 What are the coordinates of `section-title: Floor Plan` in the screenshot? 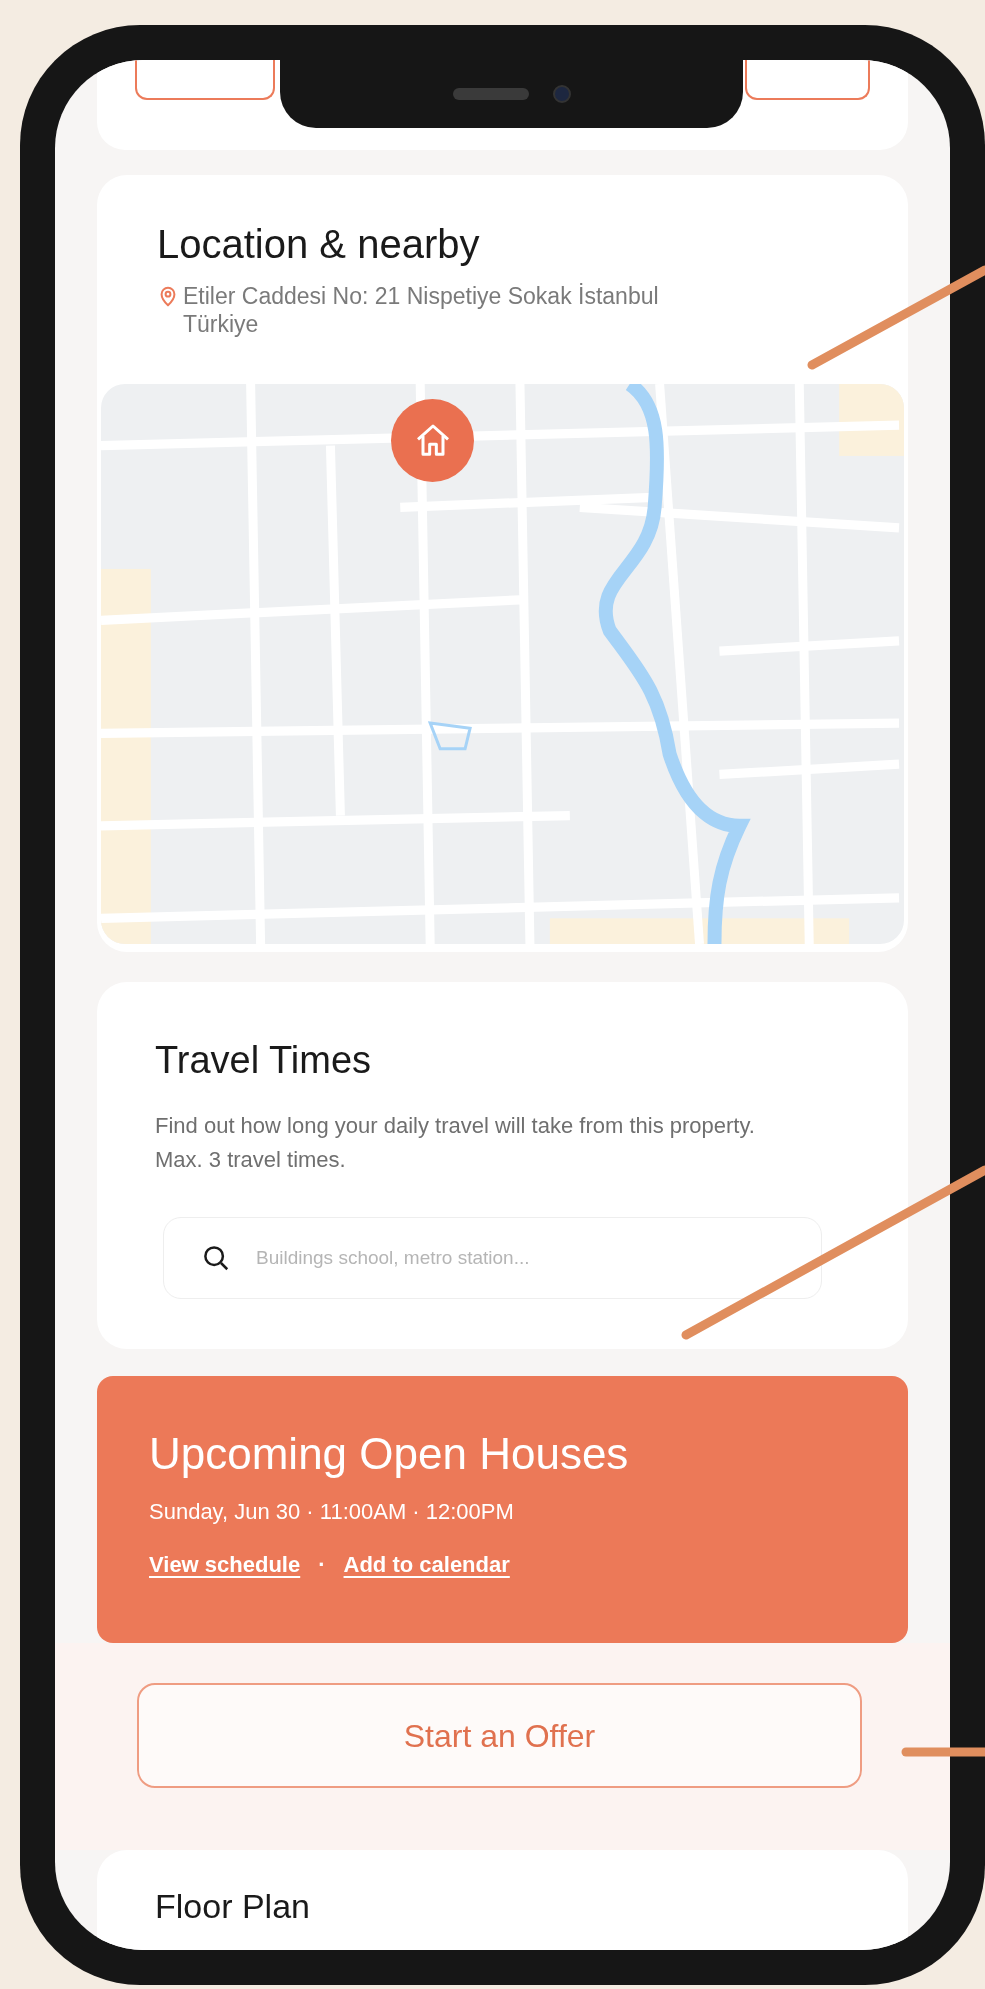 It's located at (233, 1906).